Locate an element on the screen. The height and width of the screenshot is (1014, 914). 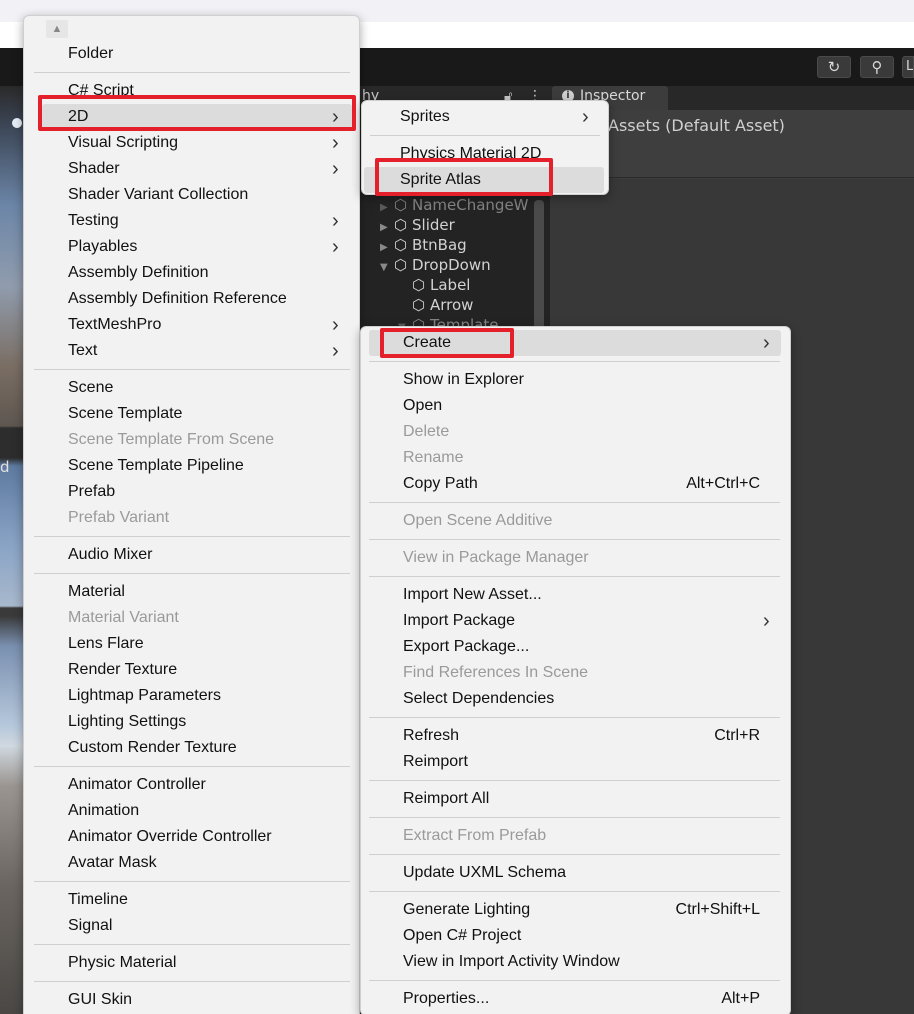
menu-item-label: Material is located at coordinates (96, 591).